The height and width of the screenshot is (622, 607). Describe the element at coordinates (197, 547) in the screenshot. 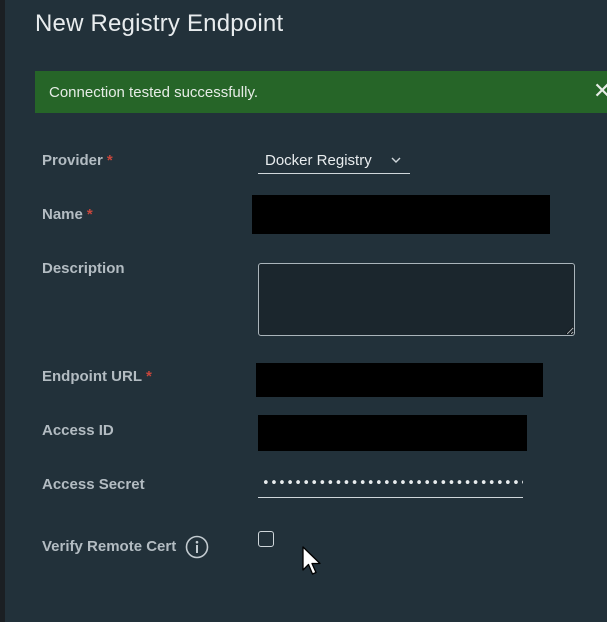

I see `info-icon` at that location.